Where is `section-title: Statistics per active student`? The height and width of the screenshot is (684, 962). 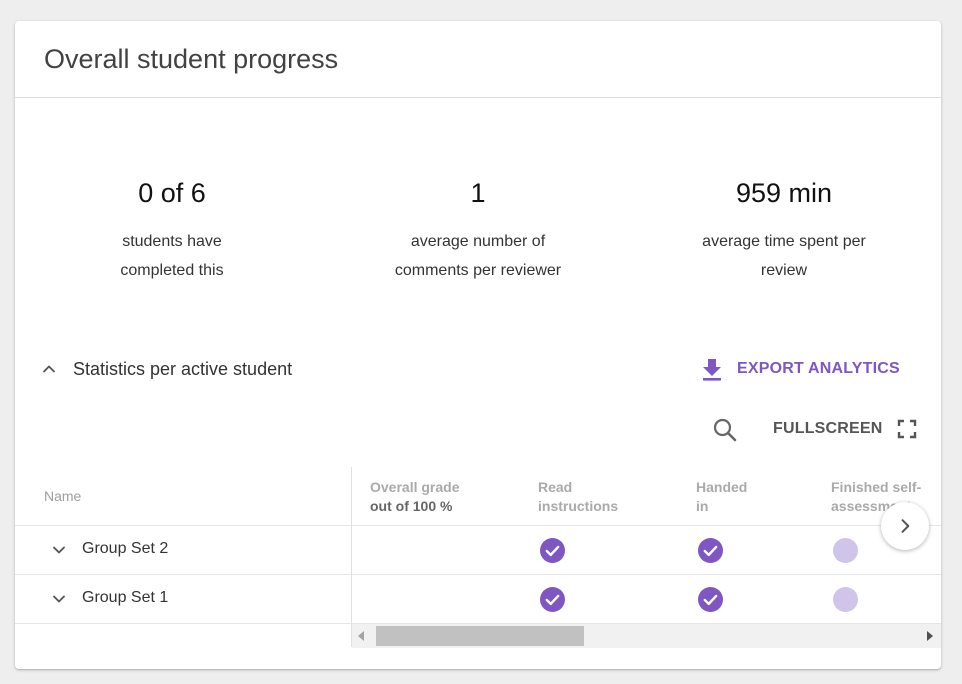 section-title: Statistics per active student is located at coordinates (183, 369).